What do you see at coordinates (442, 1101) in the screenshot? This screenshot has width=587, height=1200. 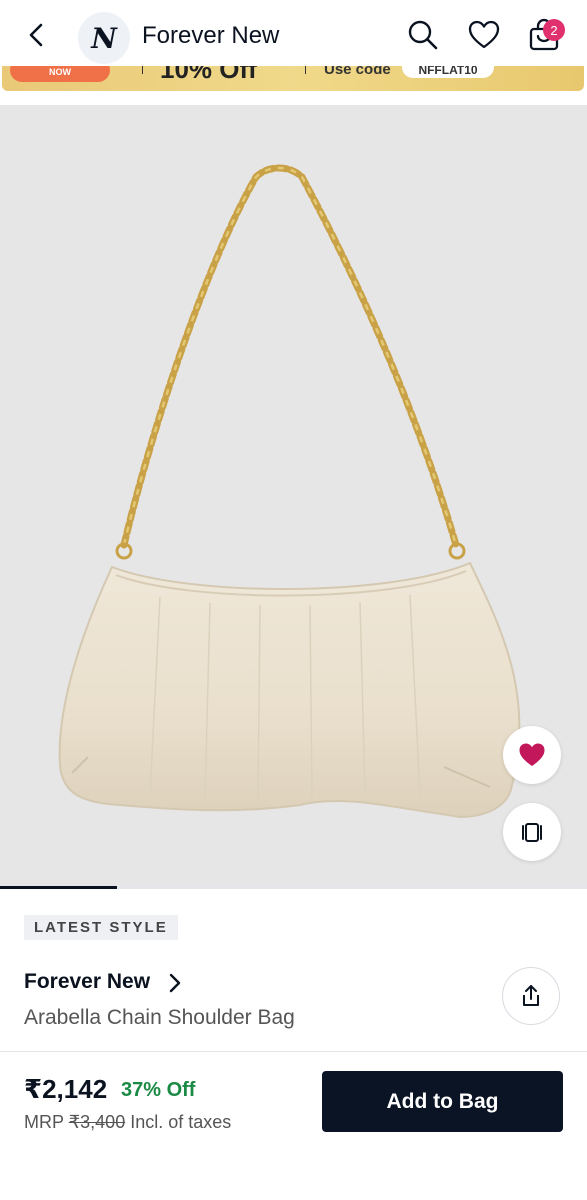 I see `add-to-bag-button: Add to Bag` at bounding box center [442, 1101].